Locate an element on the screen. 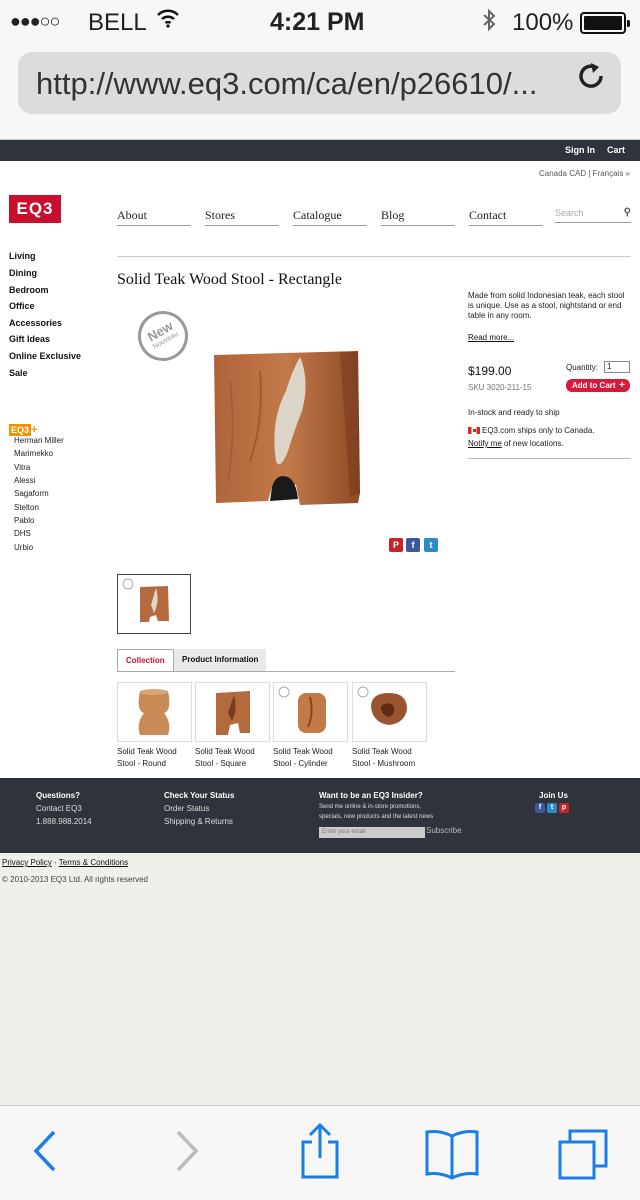 The width and height of the screenshot is (640, 1200). collection-caption-line: Stool - Round is located at coordinates (141, 763).